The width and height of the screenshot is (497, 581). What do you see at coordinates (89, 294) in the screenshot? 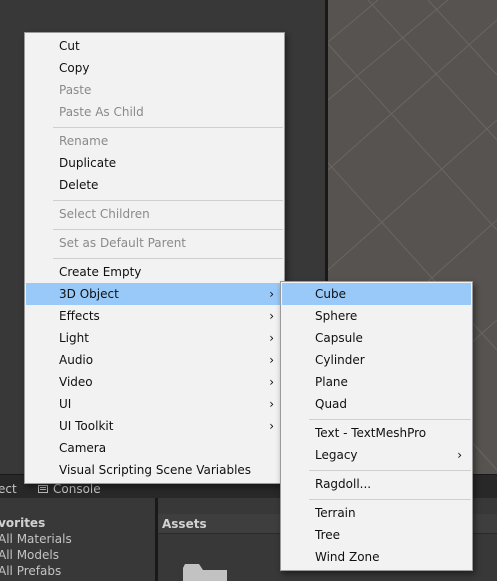
I see `menu-item-label: 3D Object` at bounding box center [89, 294].